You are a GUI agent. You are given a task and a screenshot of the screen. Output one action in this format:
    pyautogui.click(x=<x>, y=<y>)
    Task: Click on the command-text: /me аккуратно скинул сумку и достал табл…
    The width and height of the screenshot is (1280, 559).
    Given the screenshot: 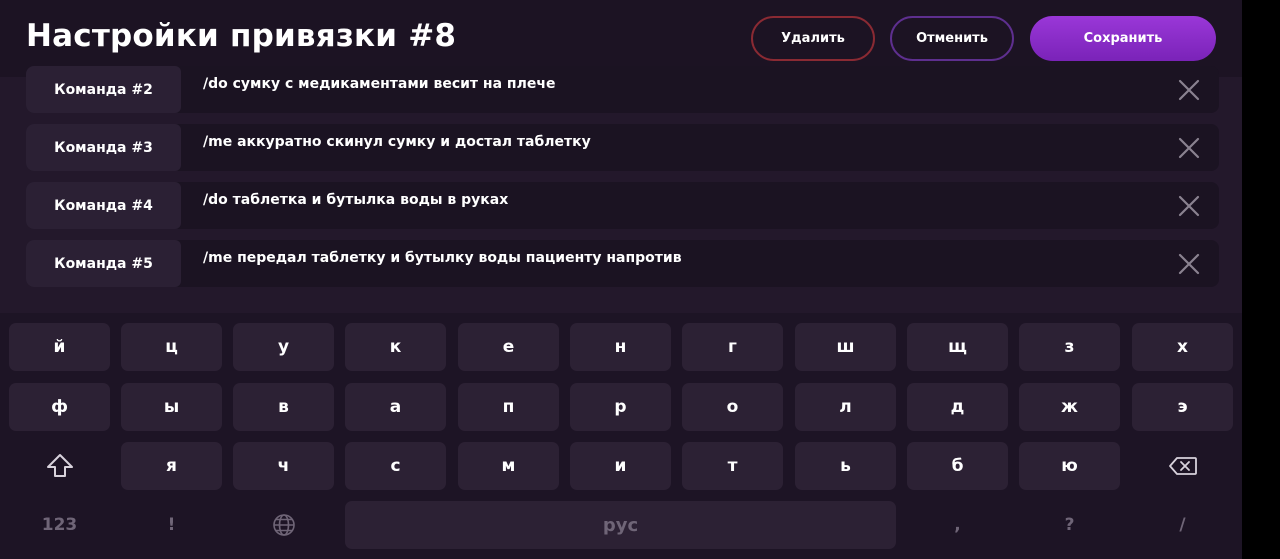 What is the action you would take?
    pyautogui.click(x=397, y=142)
    